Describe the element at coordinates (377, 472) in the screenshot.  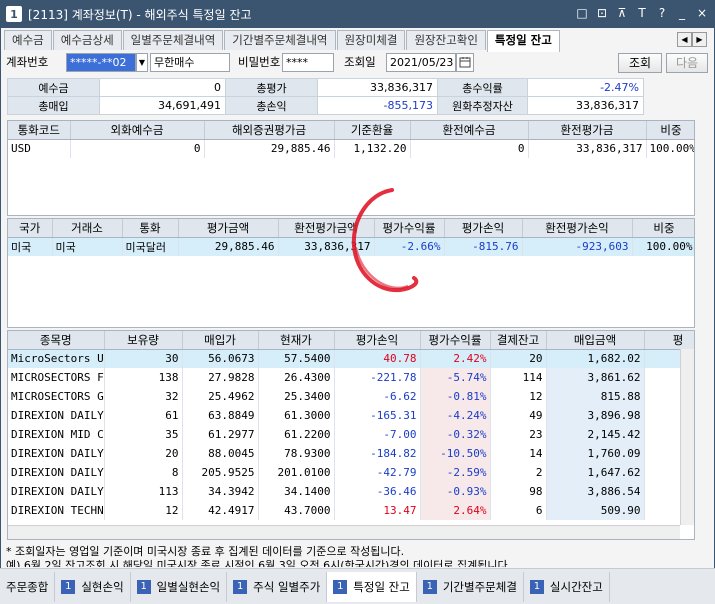
I see `cell: -42.79` at that location.